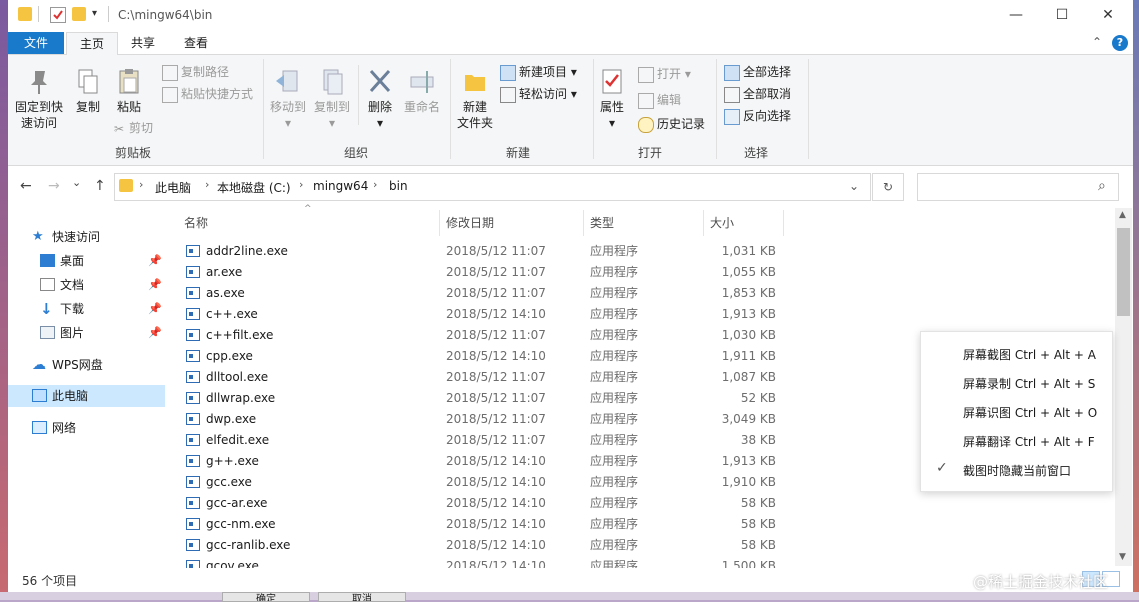  I want to click on copy-label: 复制, so click(87, 107).